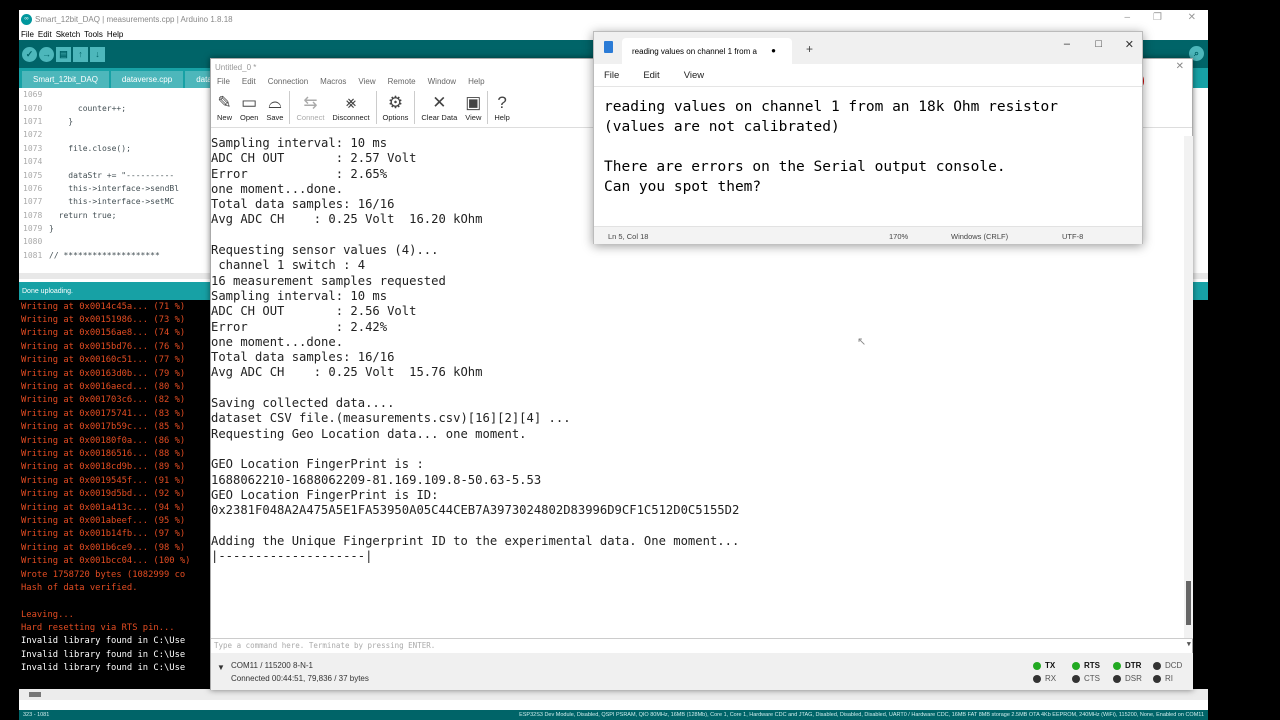 The height and width of the screenshot is (720, 1280). Describe the element at coordinates (1098, 44) in the screenshot. I see `notepad-maximize-icon: □` at that location.